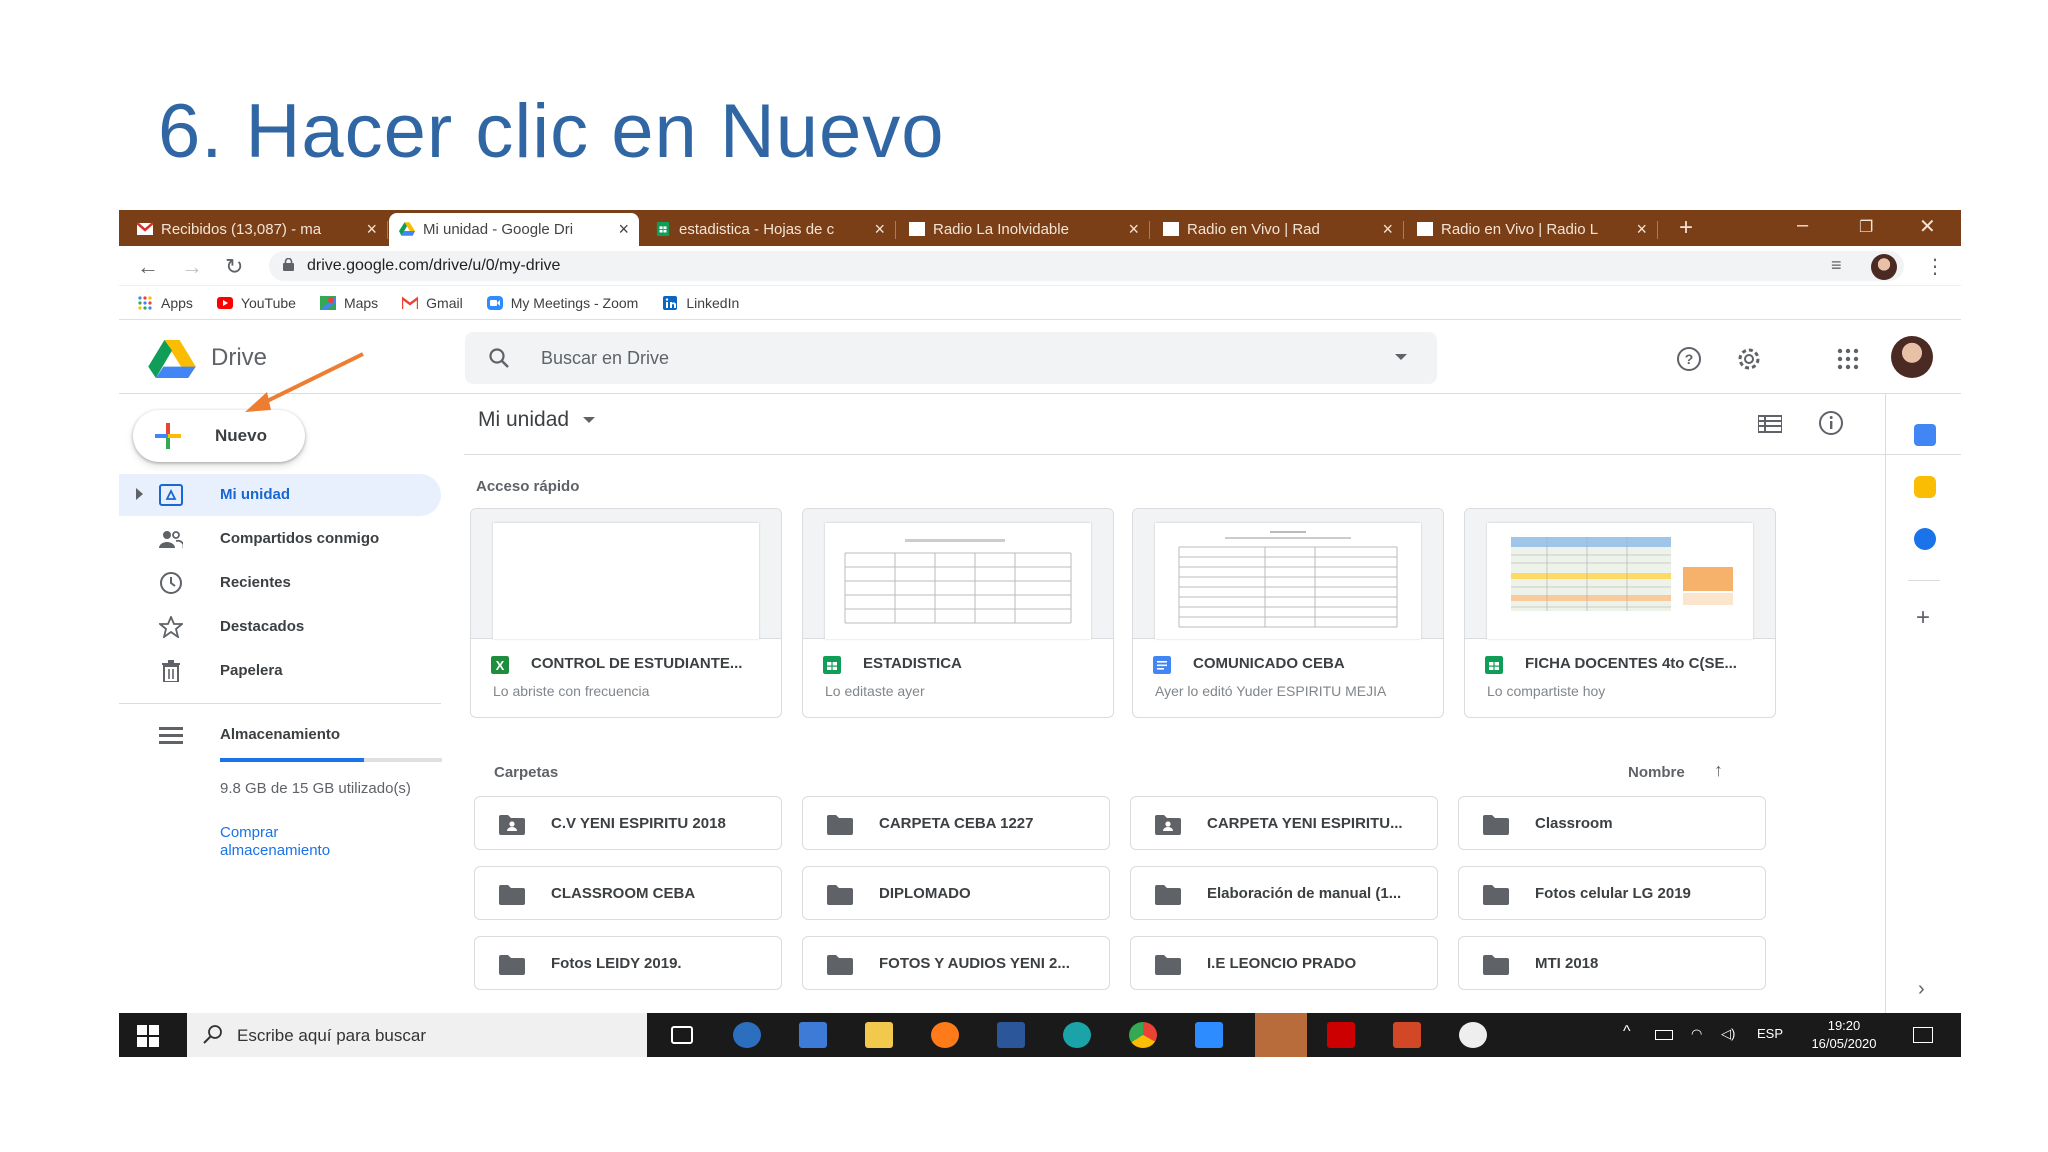  Describe the element at coordinates (514, 229) in the screenshot. I see `tab-drive: Mi unidad - Google Dri ×` at that location.